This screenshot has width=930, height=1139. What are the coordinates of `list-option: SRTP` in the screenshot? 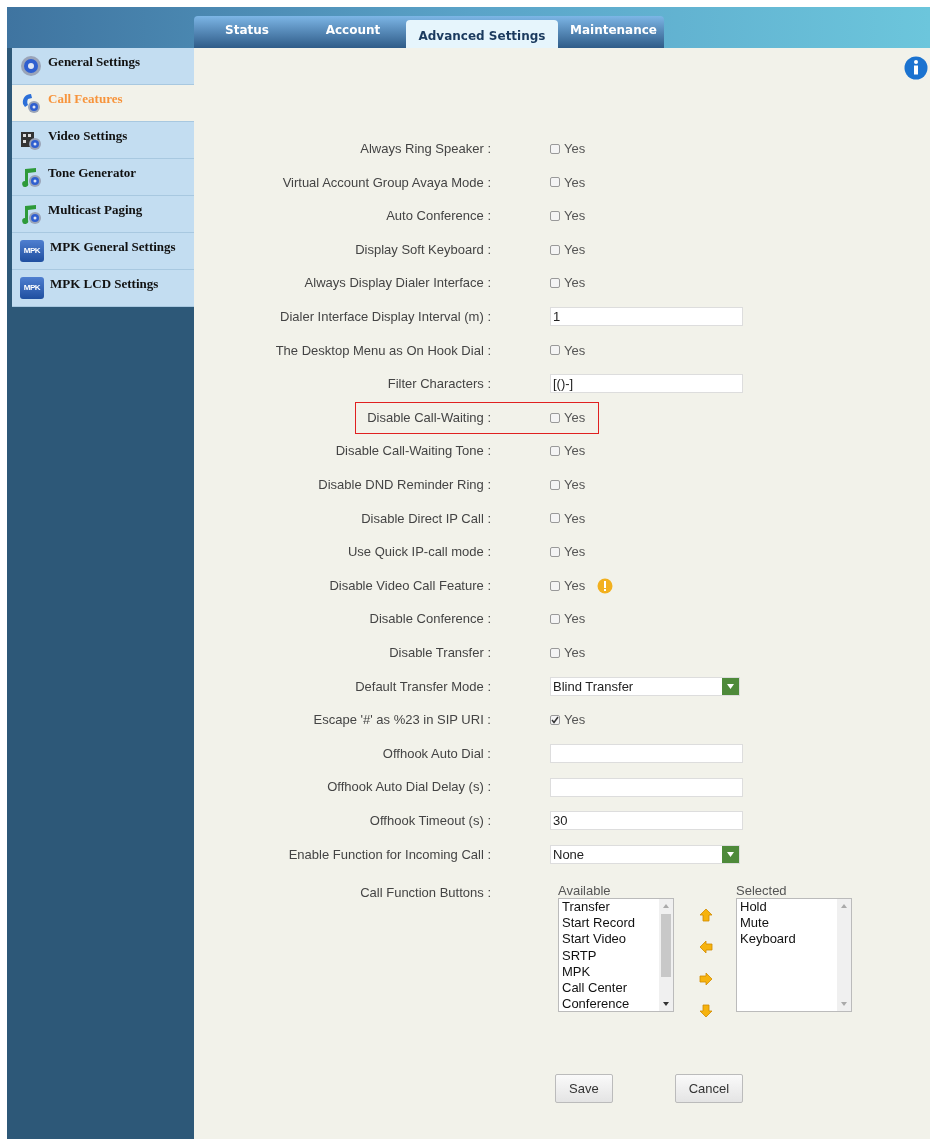 It's located at (610, 955).